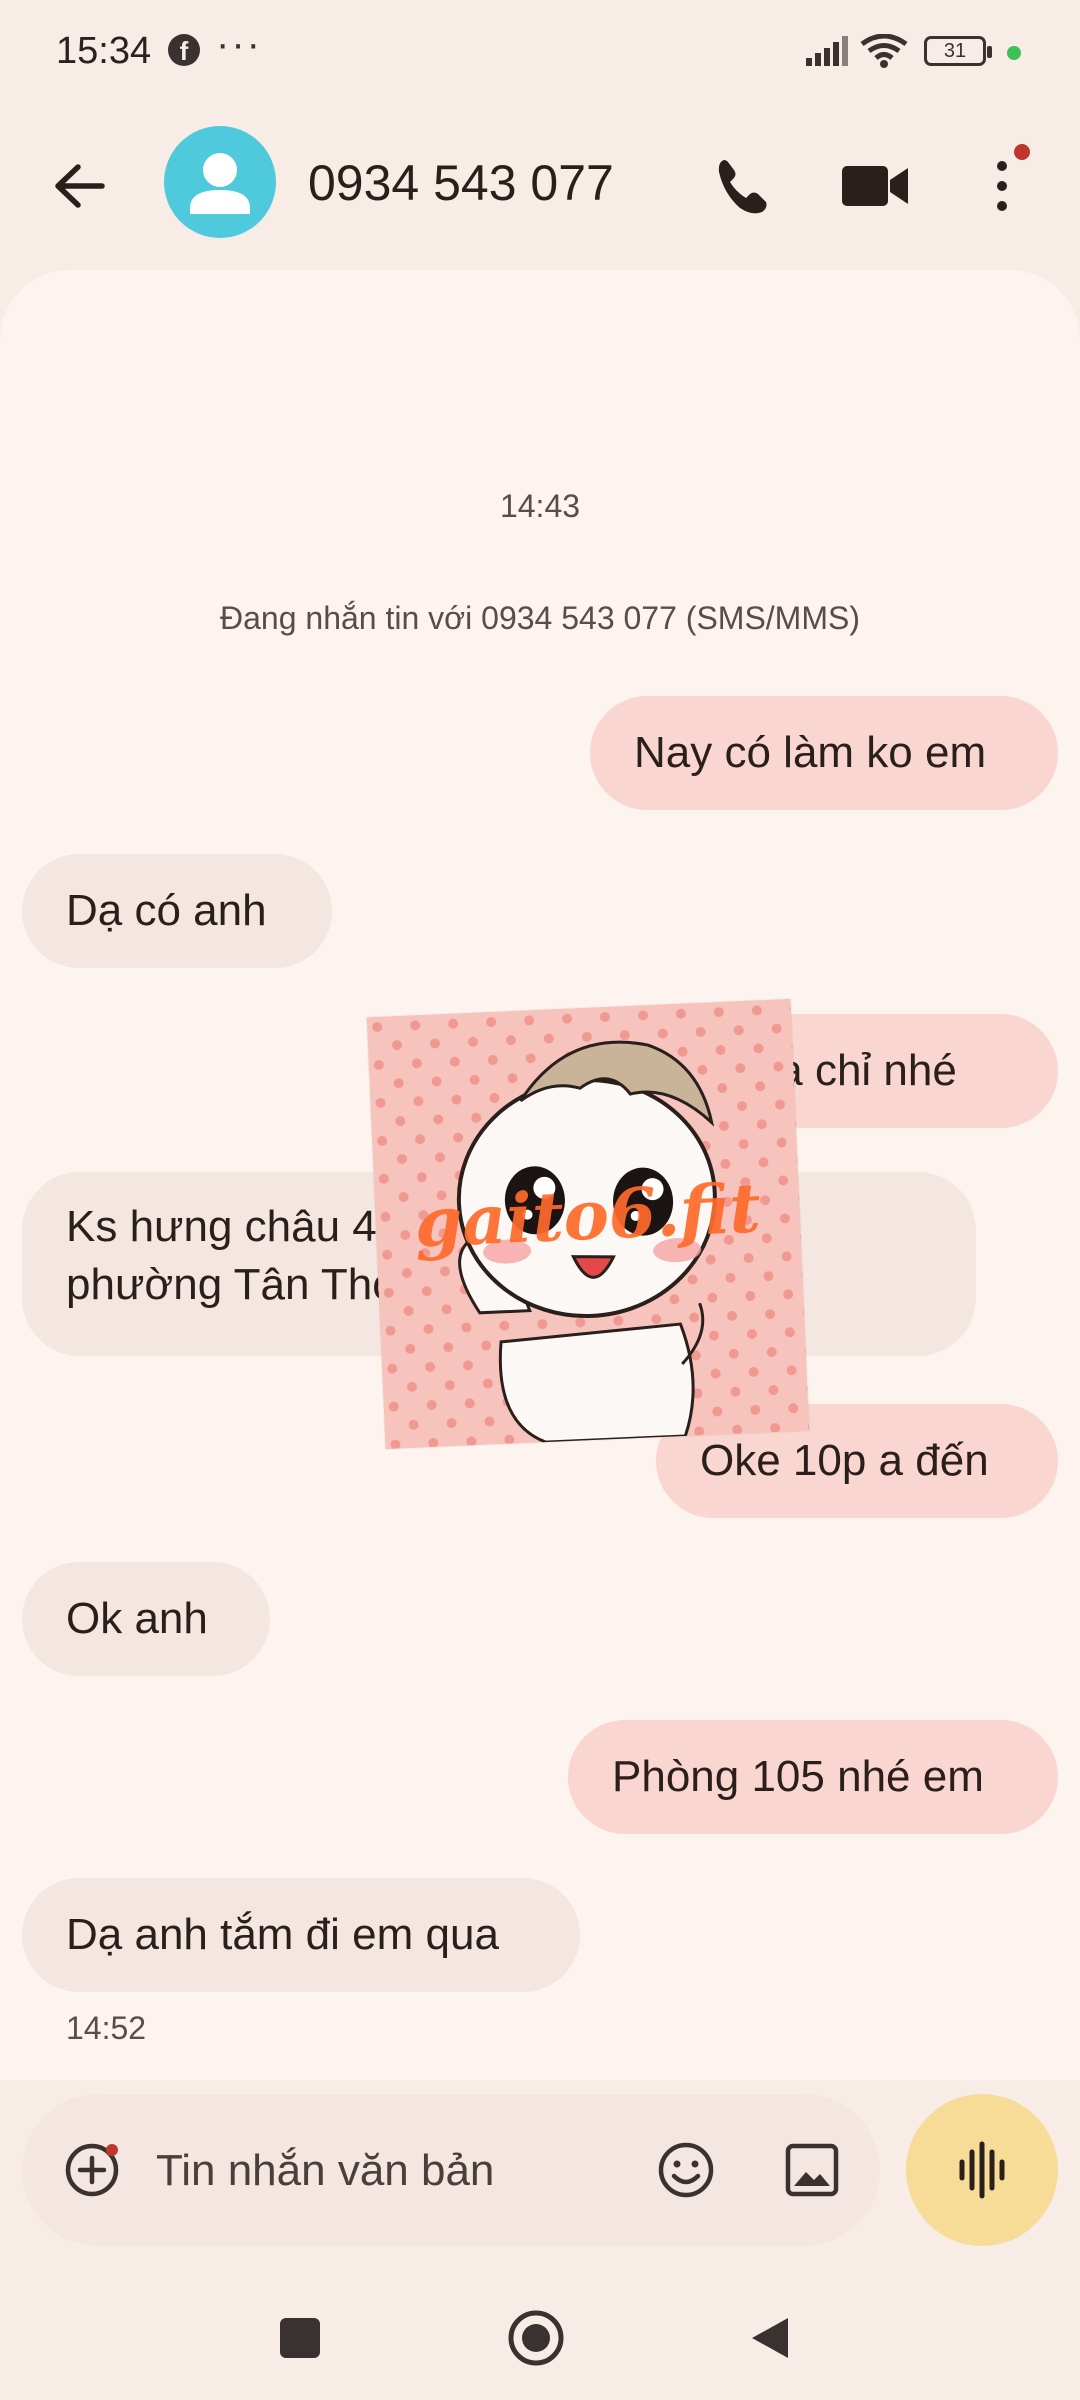 Image resolution: width=1080 pixels, height=2400 pixels. What do you see at coordinates (813, 1777) in the screenshot?
I see `message-bubble-outgoing: Phòng 105 nhé em` at bounding box center [813, 1777].